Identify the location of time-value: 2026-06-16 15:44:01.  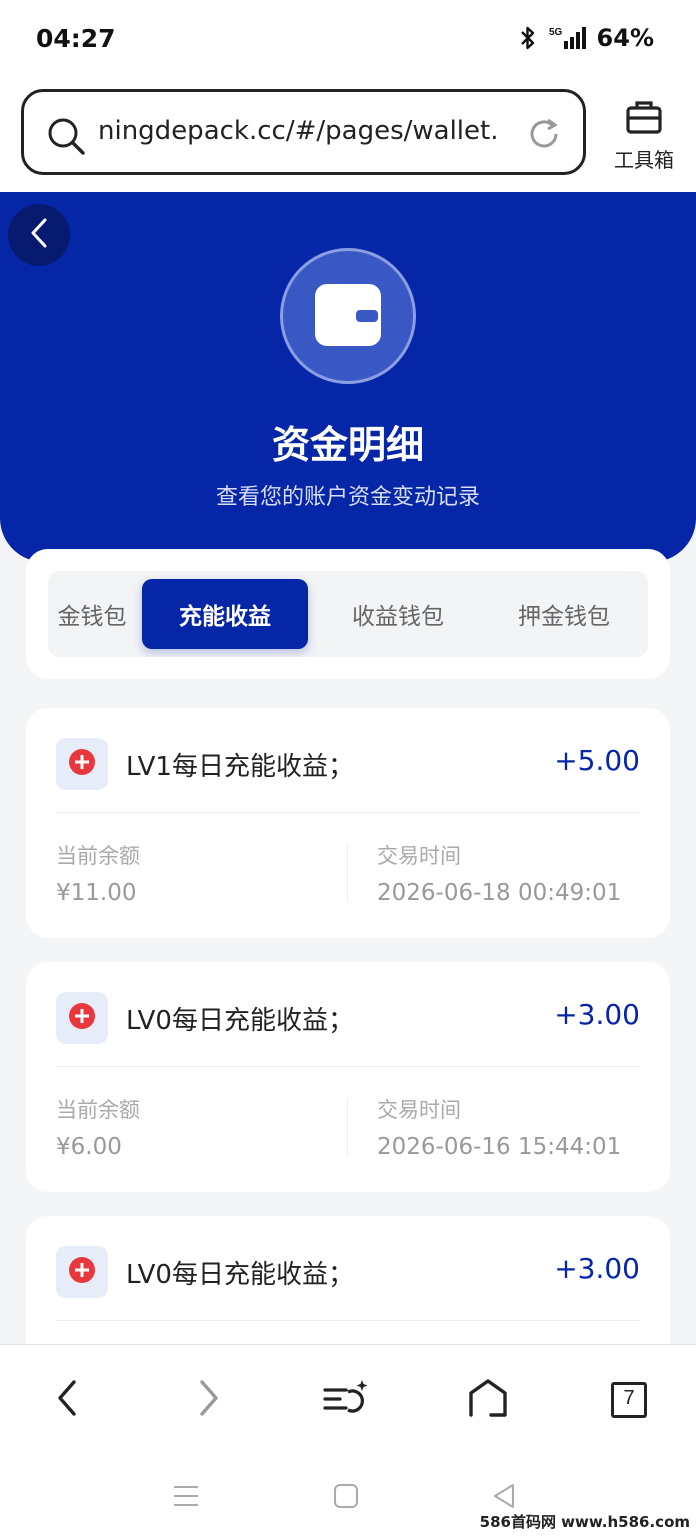
(499, 1147).